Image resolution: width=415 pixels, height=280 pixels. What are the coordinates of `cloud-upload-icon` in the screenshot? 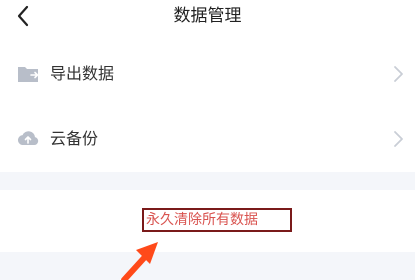 It's located at (28, 138).